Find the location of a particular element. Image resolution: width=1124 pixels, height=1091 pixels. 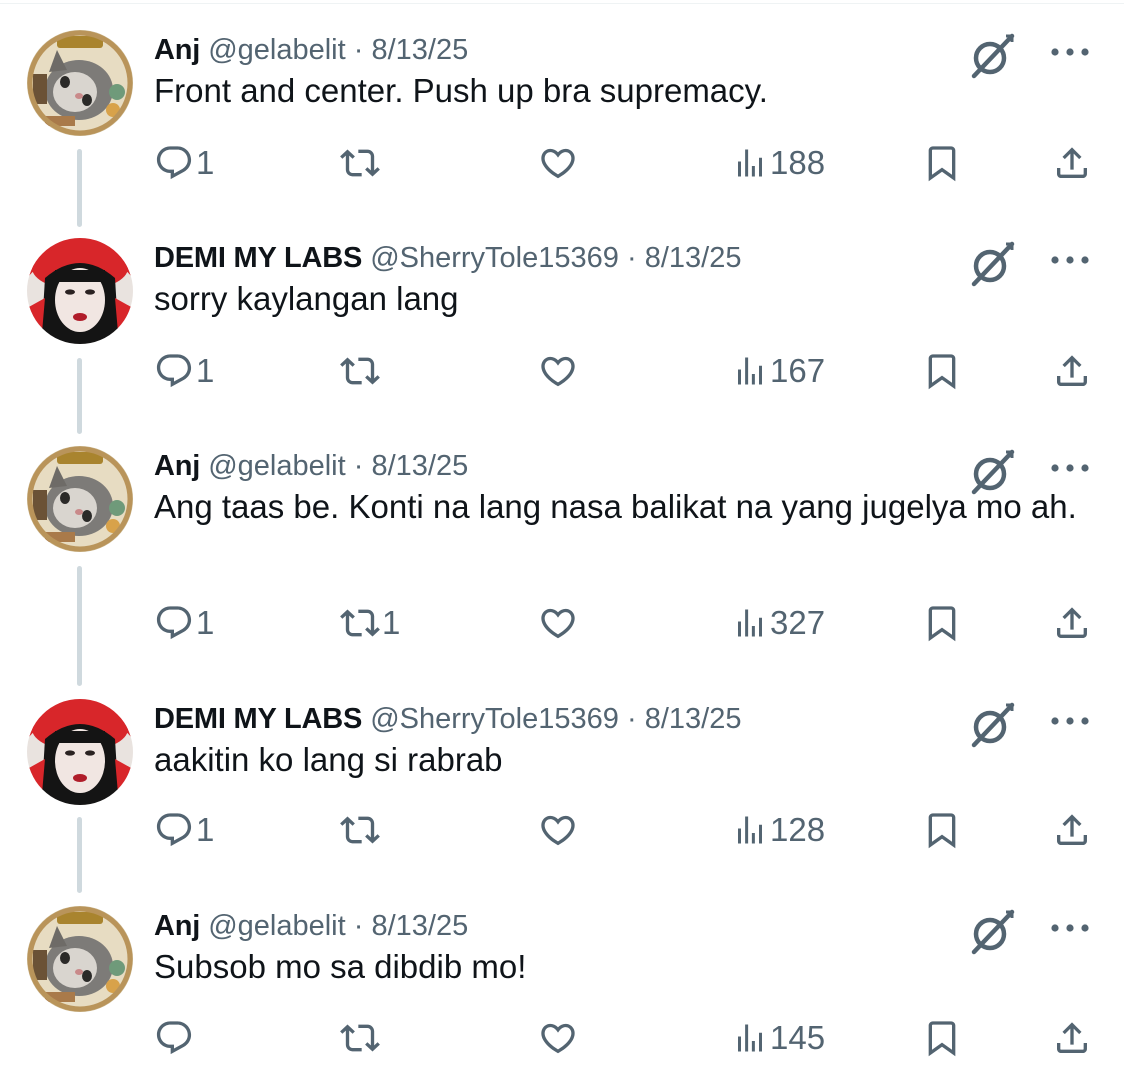

views-count: 327 is located at coordinates (798, 622).